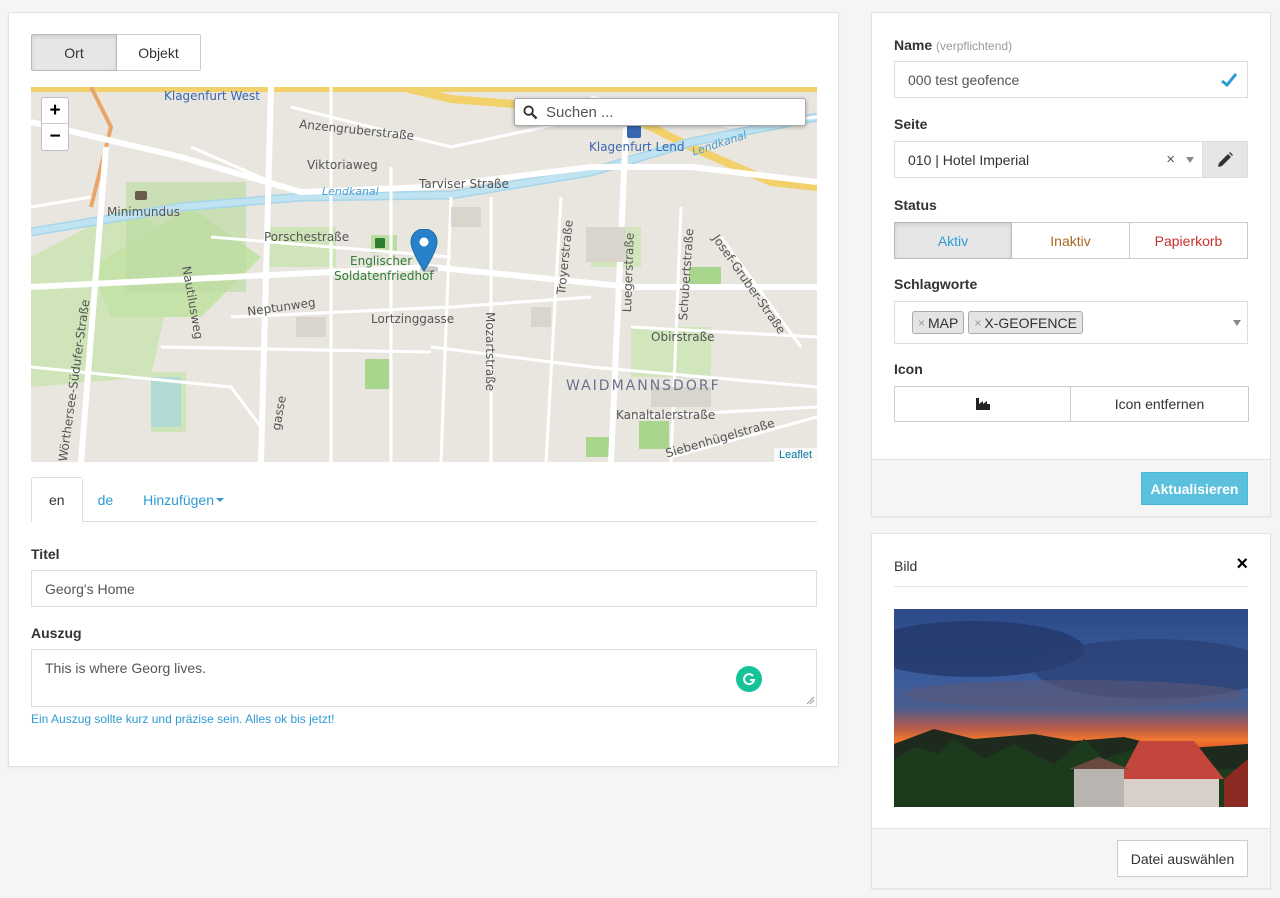 The width and height of the screenshot is (1280, 898). What do you see at coordinates (1242, 564) in the screenshot?
I see `close-icon: ×` at bounding box center [1242, 564].